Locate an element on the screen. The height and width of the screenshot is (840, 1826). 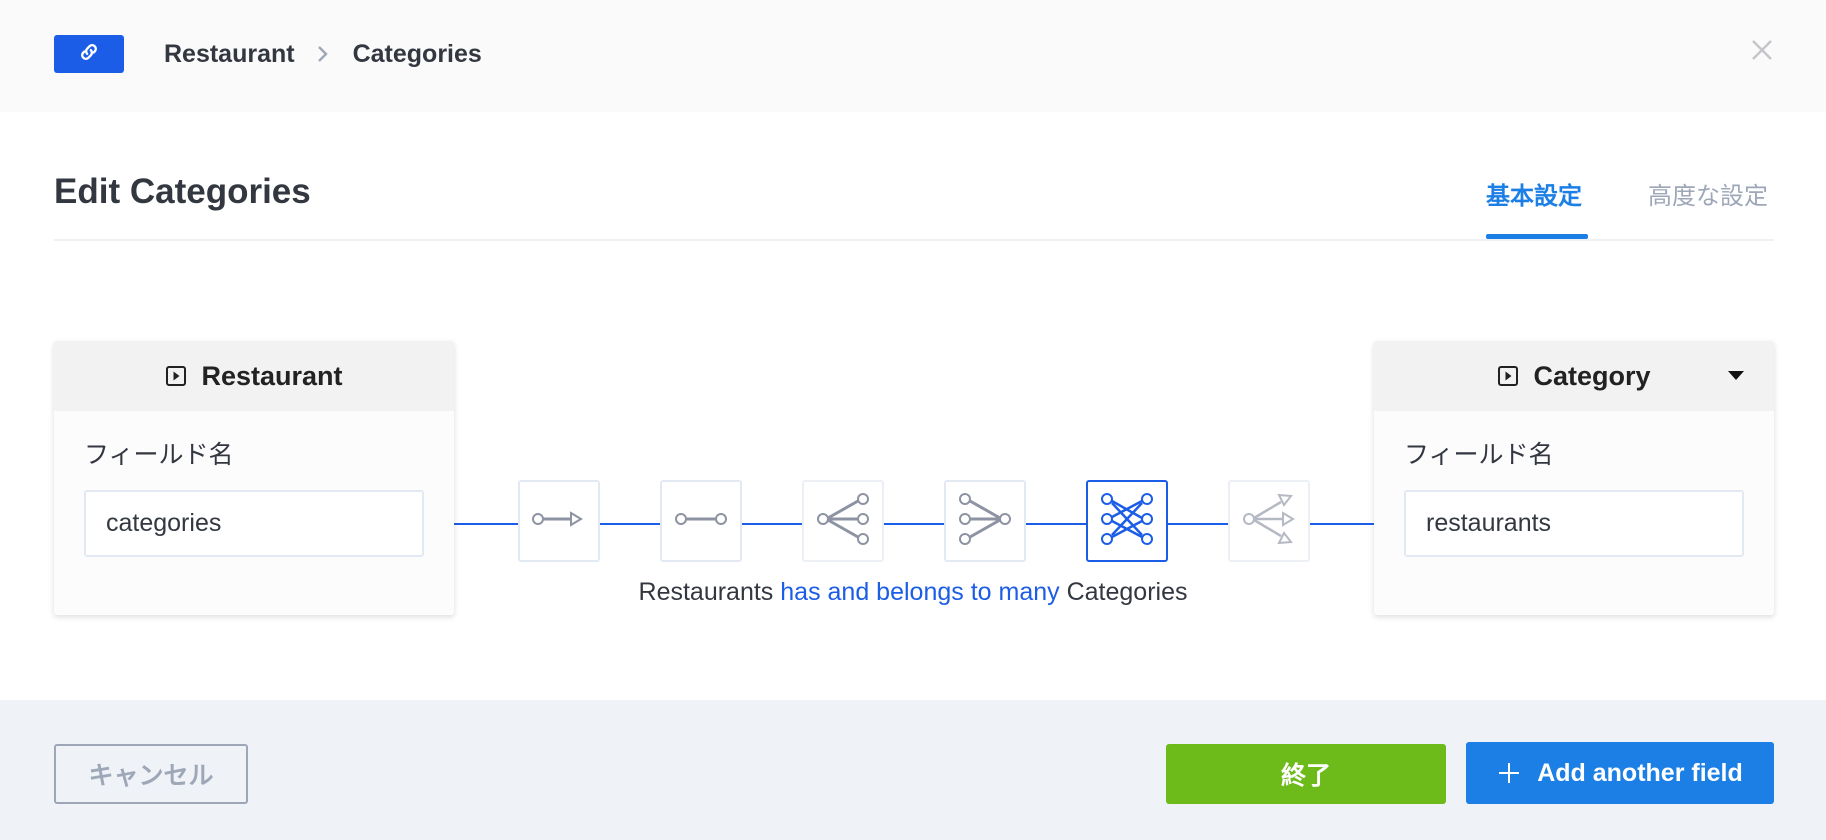
left-field-name-input is located at coordinates (254, 523).